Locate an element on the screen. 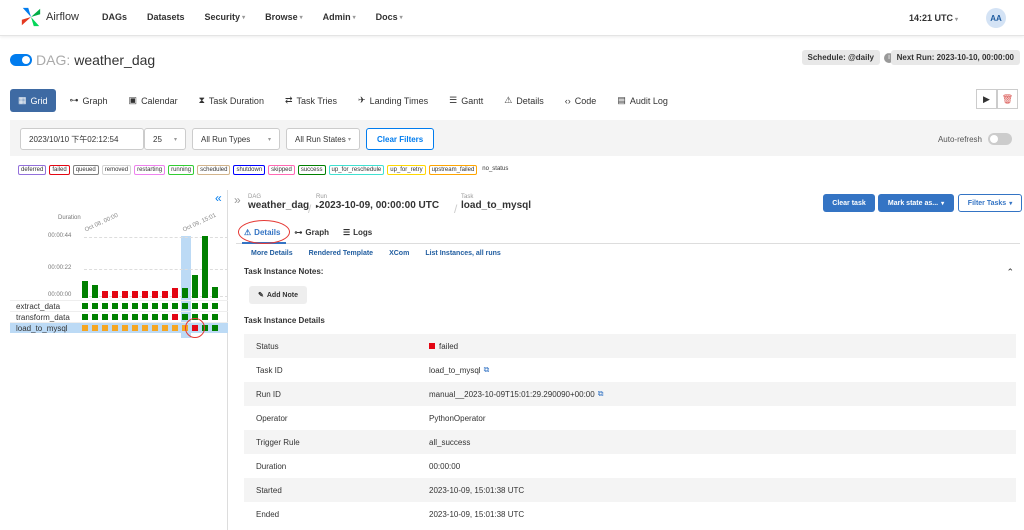 This screenshot has width=1024, height=530. brand: Airflow is located at coordinates (49, 17).